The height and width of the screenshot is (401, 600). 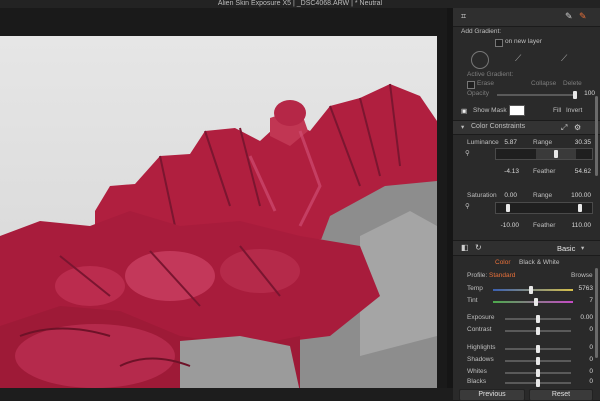 What do you see at coordinates (518, 58) in the screenshot?
I see `linear-gradient-icon: ⟋` at bounding box center [518, 58].